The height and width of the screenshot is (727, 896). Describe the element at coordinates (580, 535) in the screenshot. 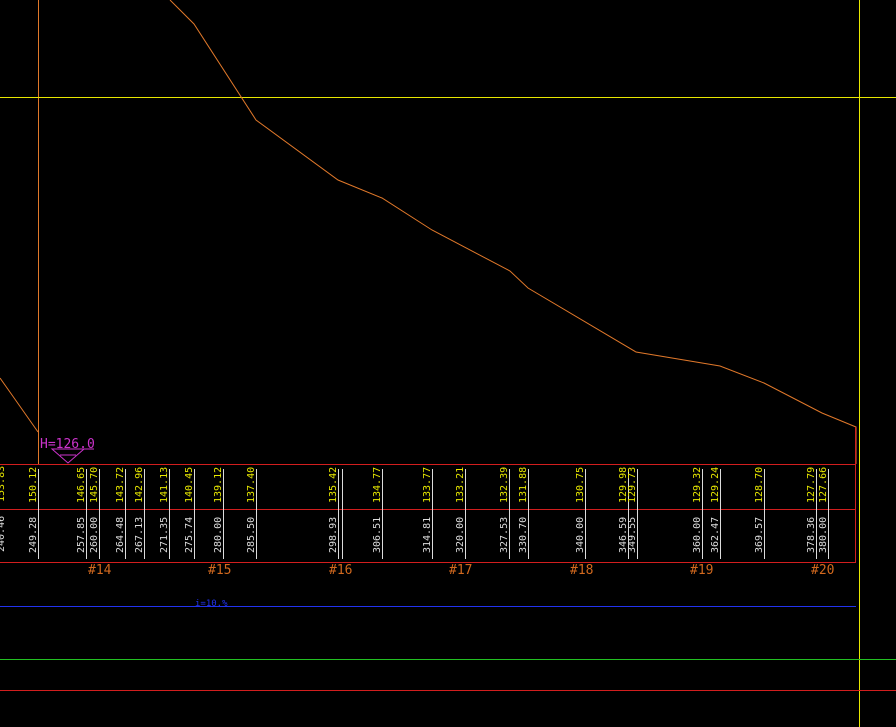

I see `distance-value: 340.00` at that location.